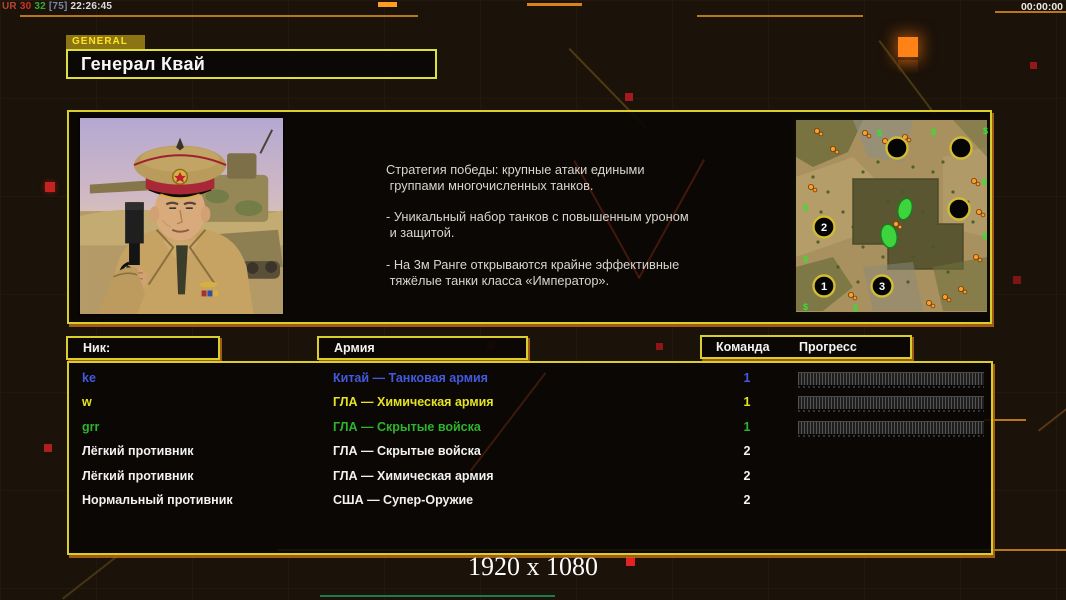 This screenshot has width=1066, height=600. I want to click on player-row: grr ГЛА — Скрытые войска 1, so click(530, 427).